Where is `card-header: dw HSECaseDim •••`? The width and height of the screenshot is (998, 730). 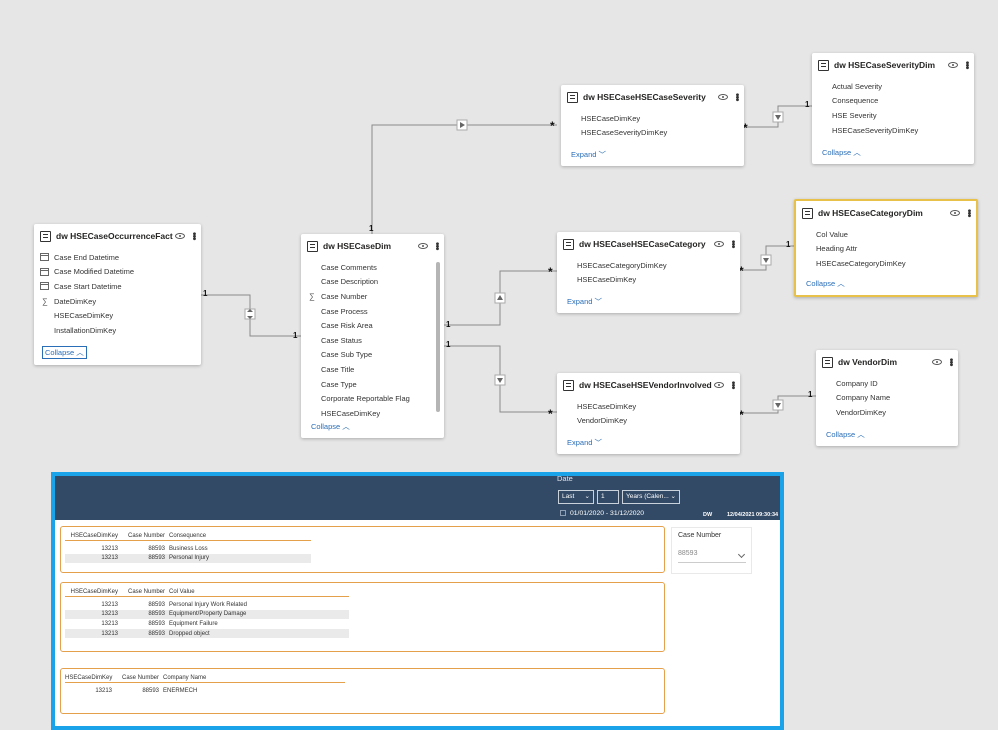 card-header: dw HSECaseDim ••• is located at coordinates (372, 246).